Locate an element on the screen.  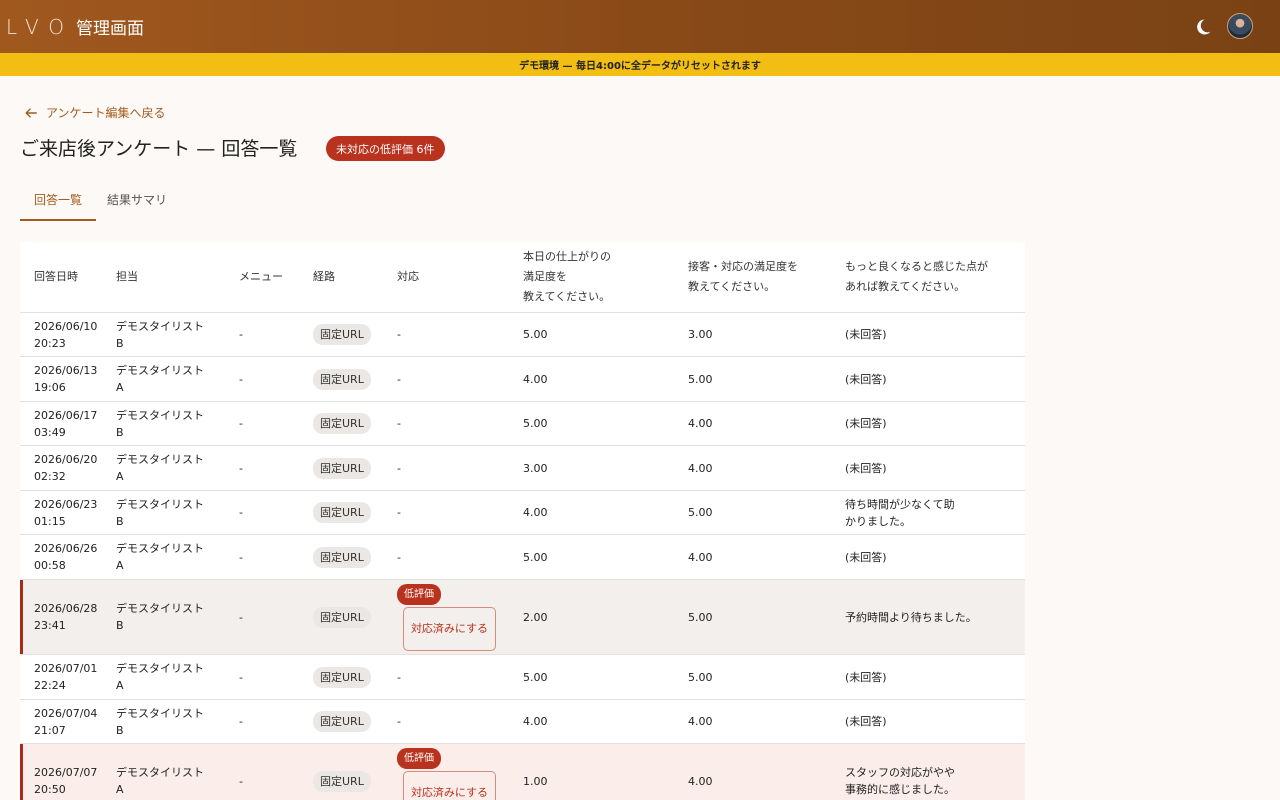
date-cell: 2026/07/04 21:07 is located at coordinates (68, 721).